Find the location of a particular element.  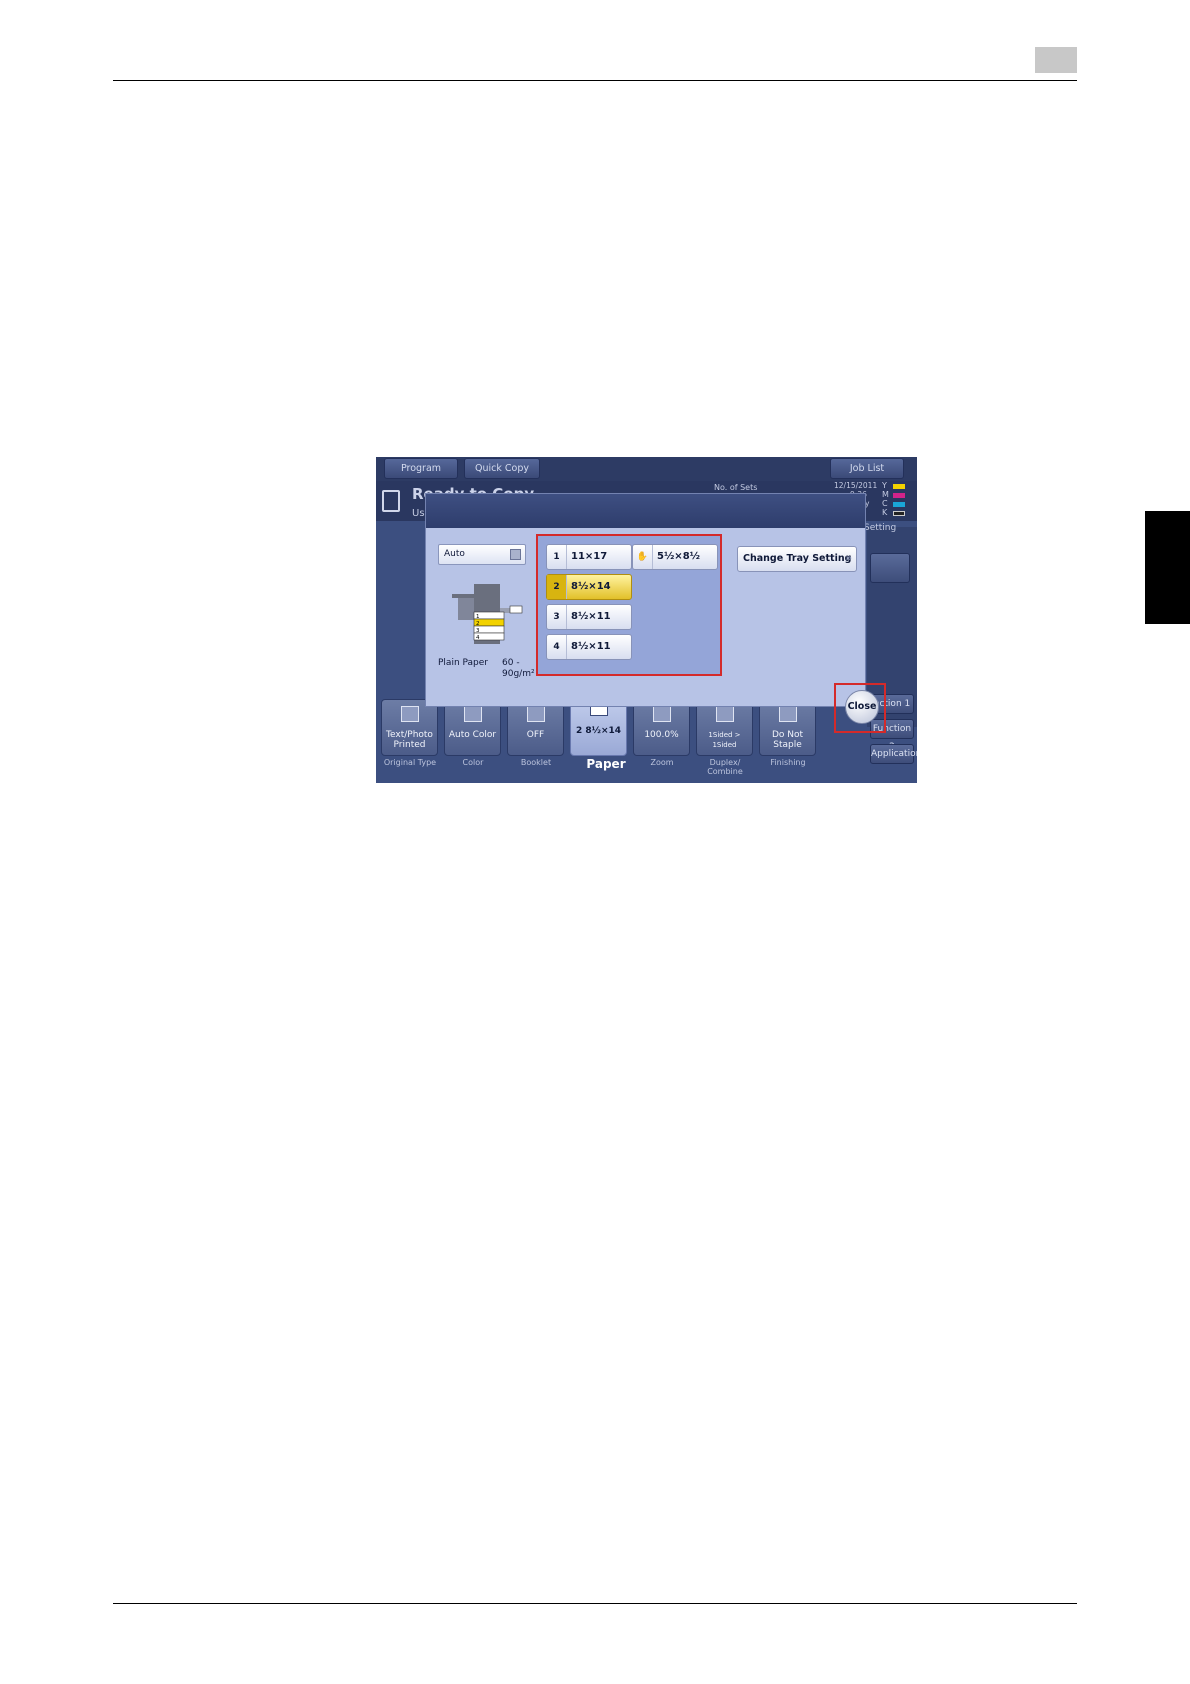

auto-label: Auto is located at coordinates (454, 554).